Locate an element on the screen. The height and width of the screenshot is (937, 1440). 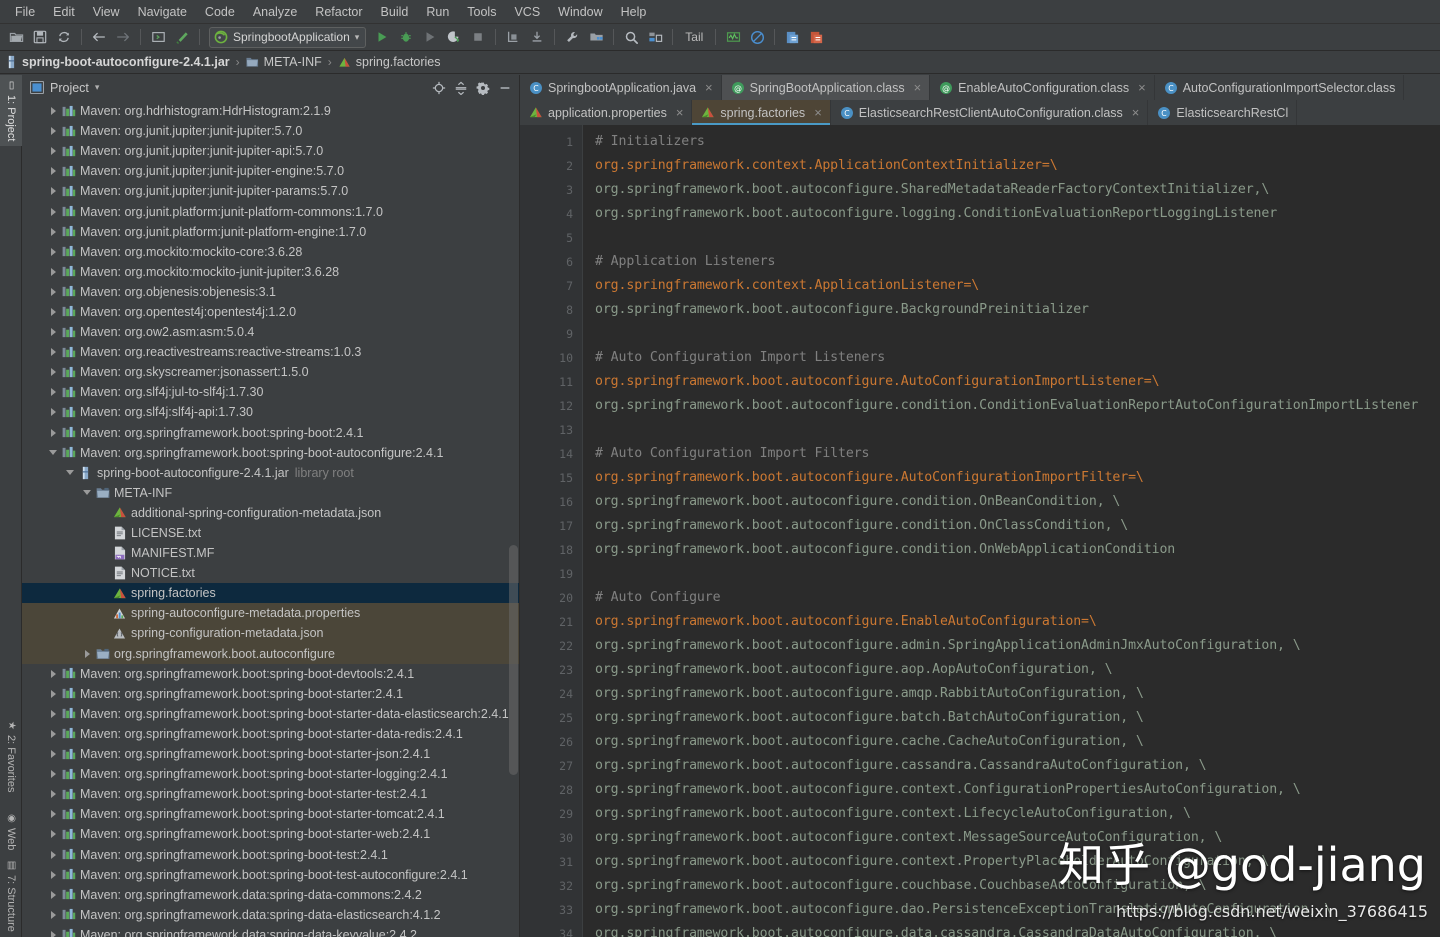
editor-tab: C SpringbootApplication.java × is located at coordinates (621, 87).